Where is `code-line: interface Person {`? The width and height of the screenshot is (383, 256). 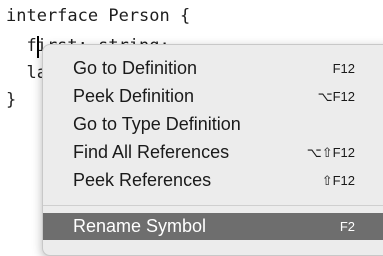
code-line: interface Person { is located at coordinates (98, 16).